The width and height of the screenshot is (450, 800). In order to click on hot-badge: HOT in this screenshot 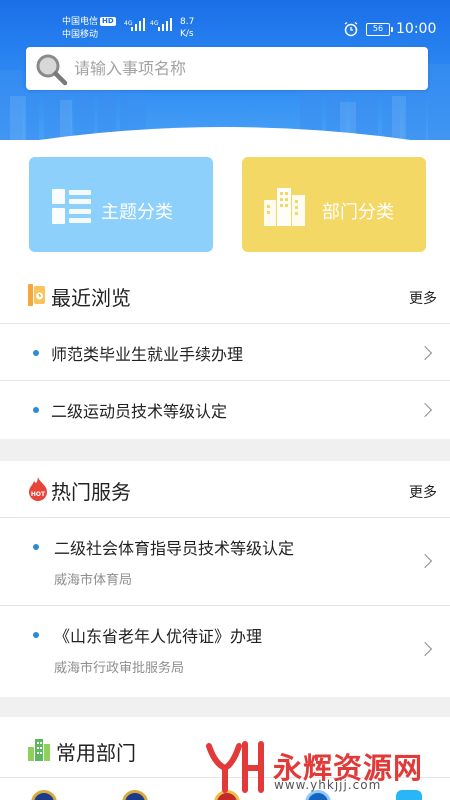, I will do `click(38, 494)`.